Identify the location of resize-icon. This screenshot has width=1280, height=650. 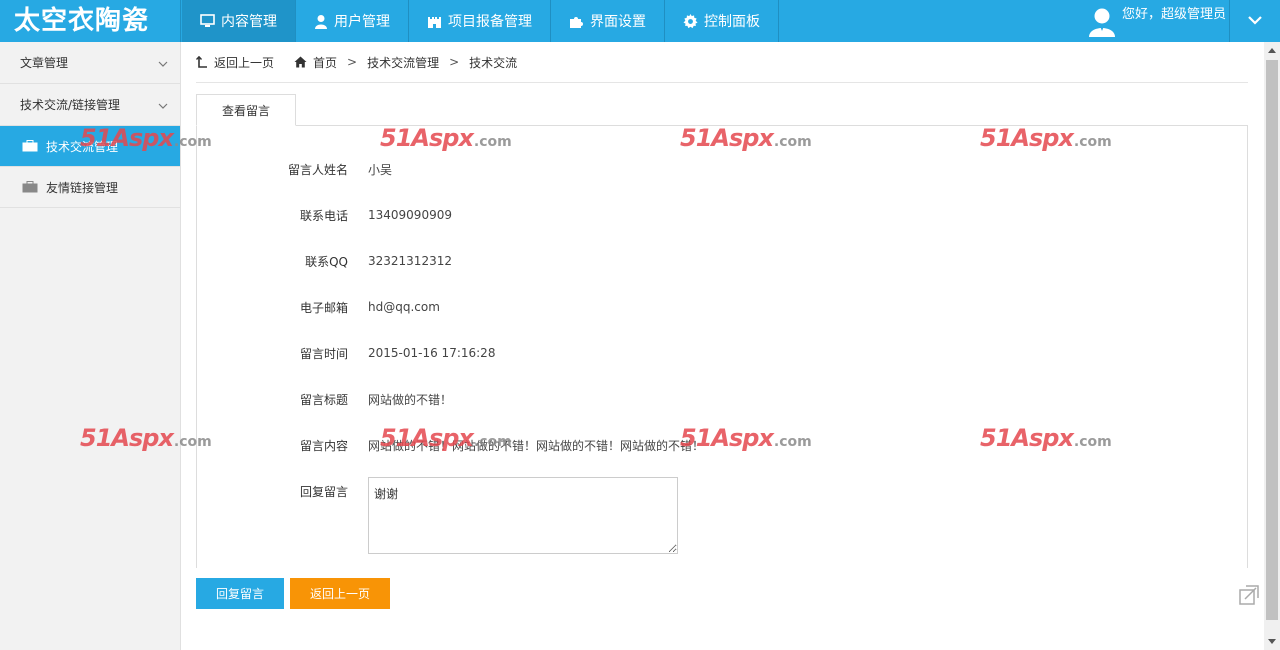
(1249, 595).